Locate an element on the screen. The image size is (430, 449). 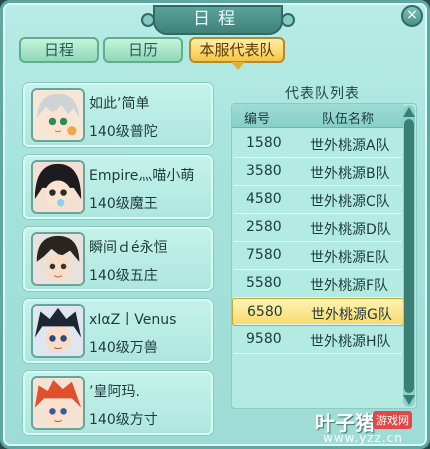
member-card: Empire灬喵小萌 140级魔王 is located at coordinates (118, 187).